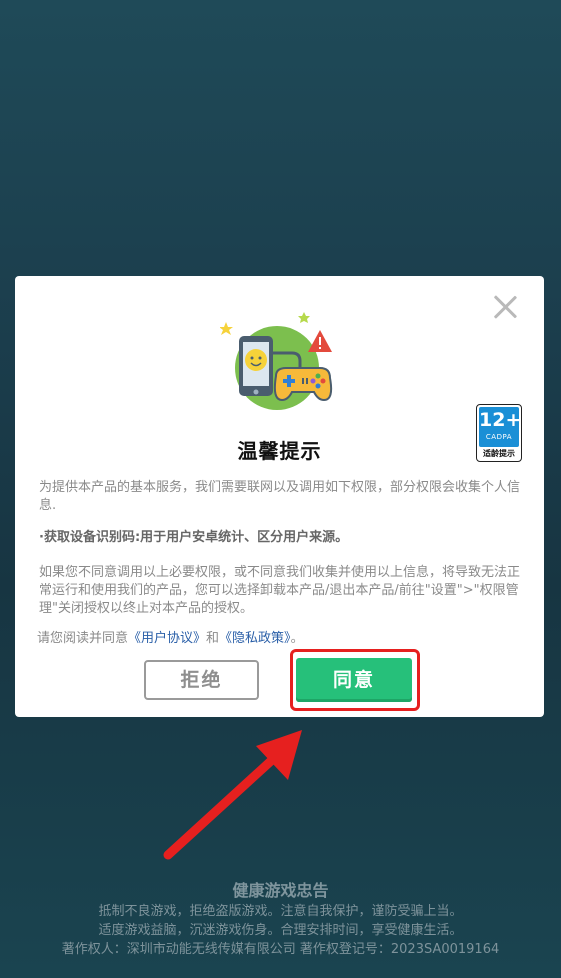  Describe the element at coordinates (279, 451) in the screenshot. I see `dialog-title: 温馨提示` at that location.